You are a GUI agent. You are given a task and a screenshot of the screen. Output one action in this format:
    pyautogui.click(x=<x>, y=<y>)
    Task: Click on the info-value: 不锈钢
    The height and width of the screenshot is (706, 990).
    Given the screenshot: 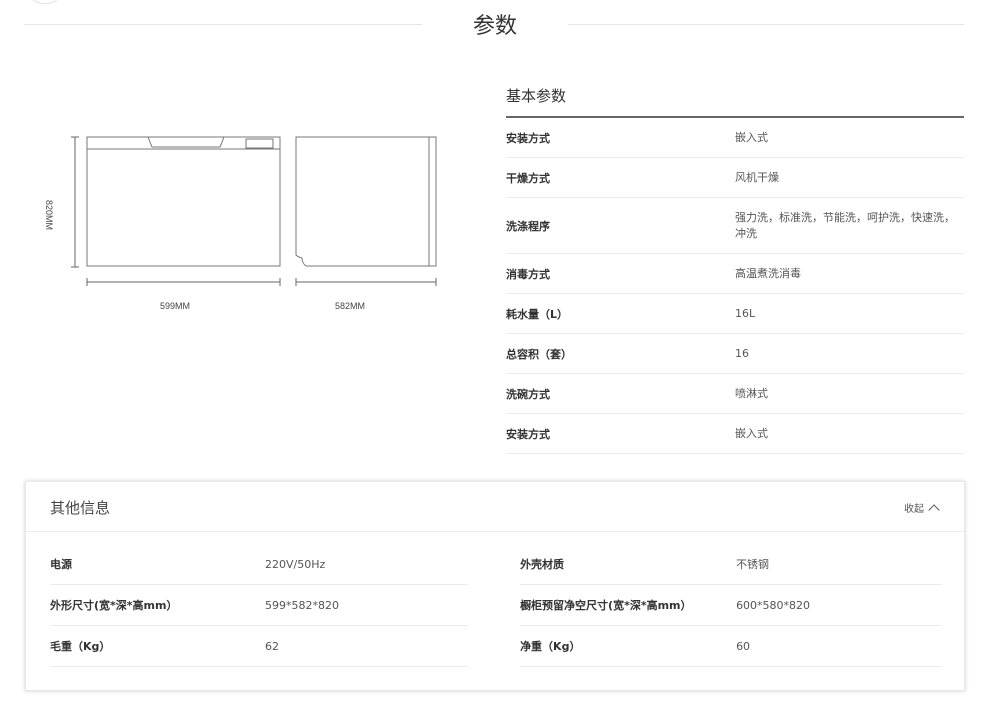 What is the action you would take?
    pyautogui.click(x=753, y=564)
    